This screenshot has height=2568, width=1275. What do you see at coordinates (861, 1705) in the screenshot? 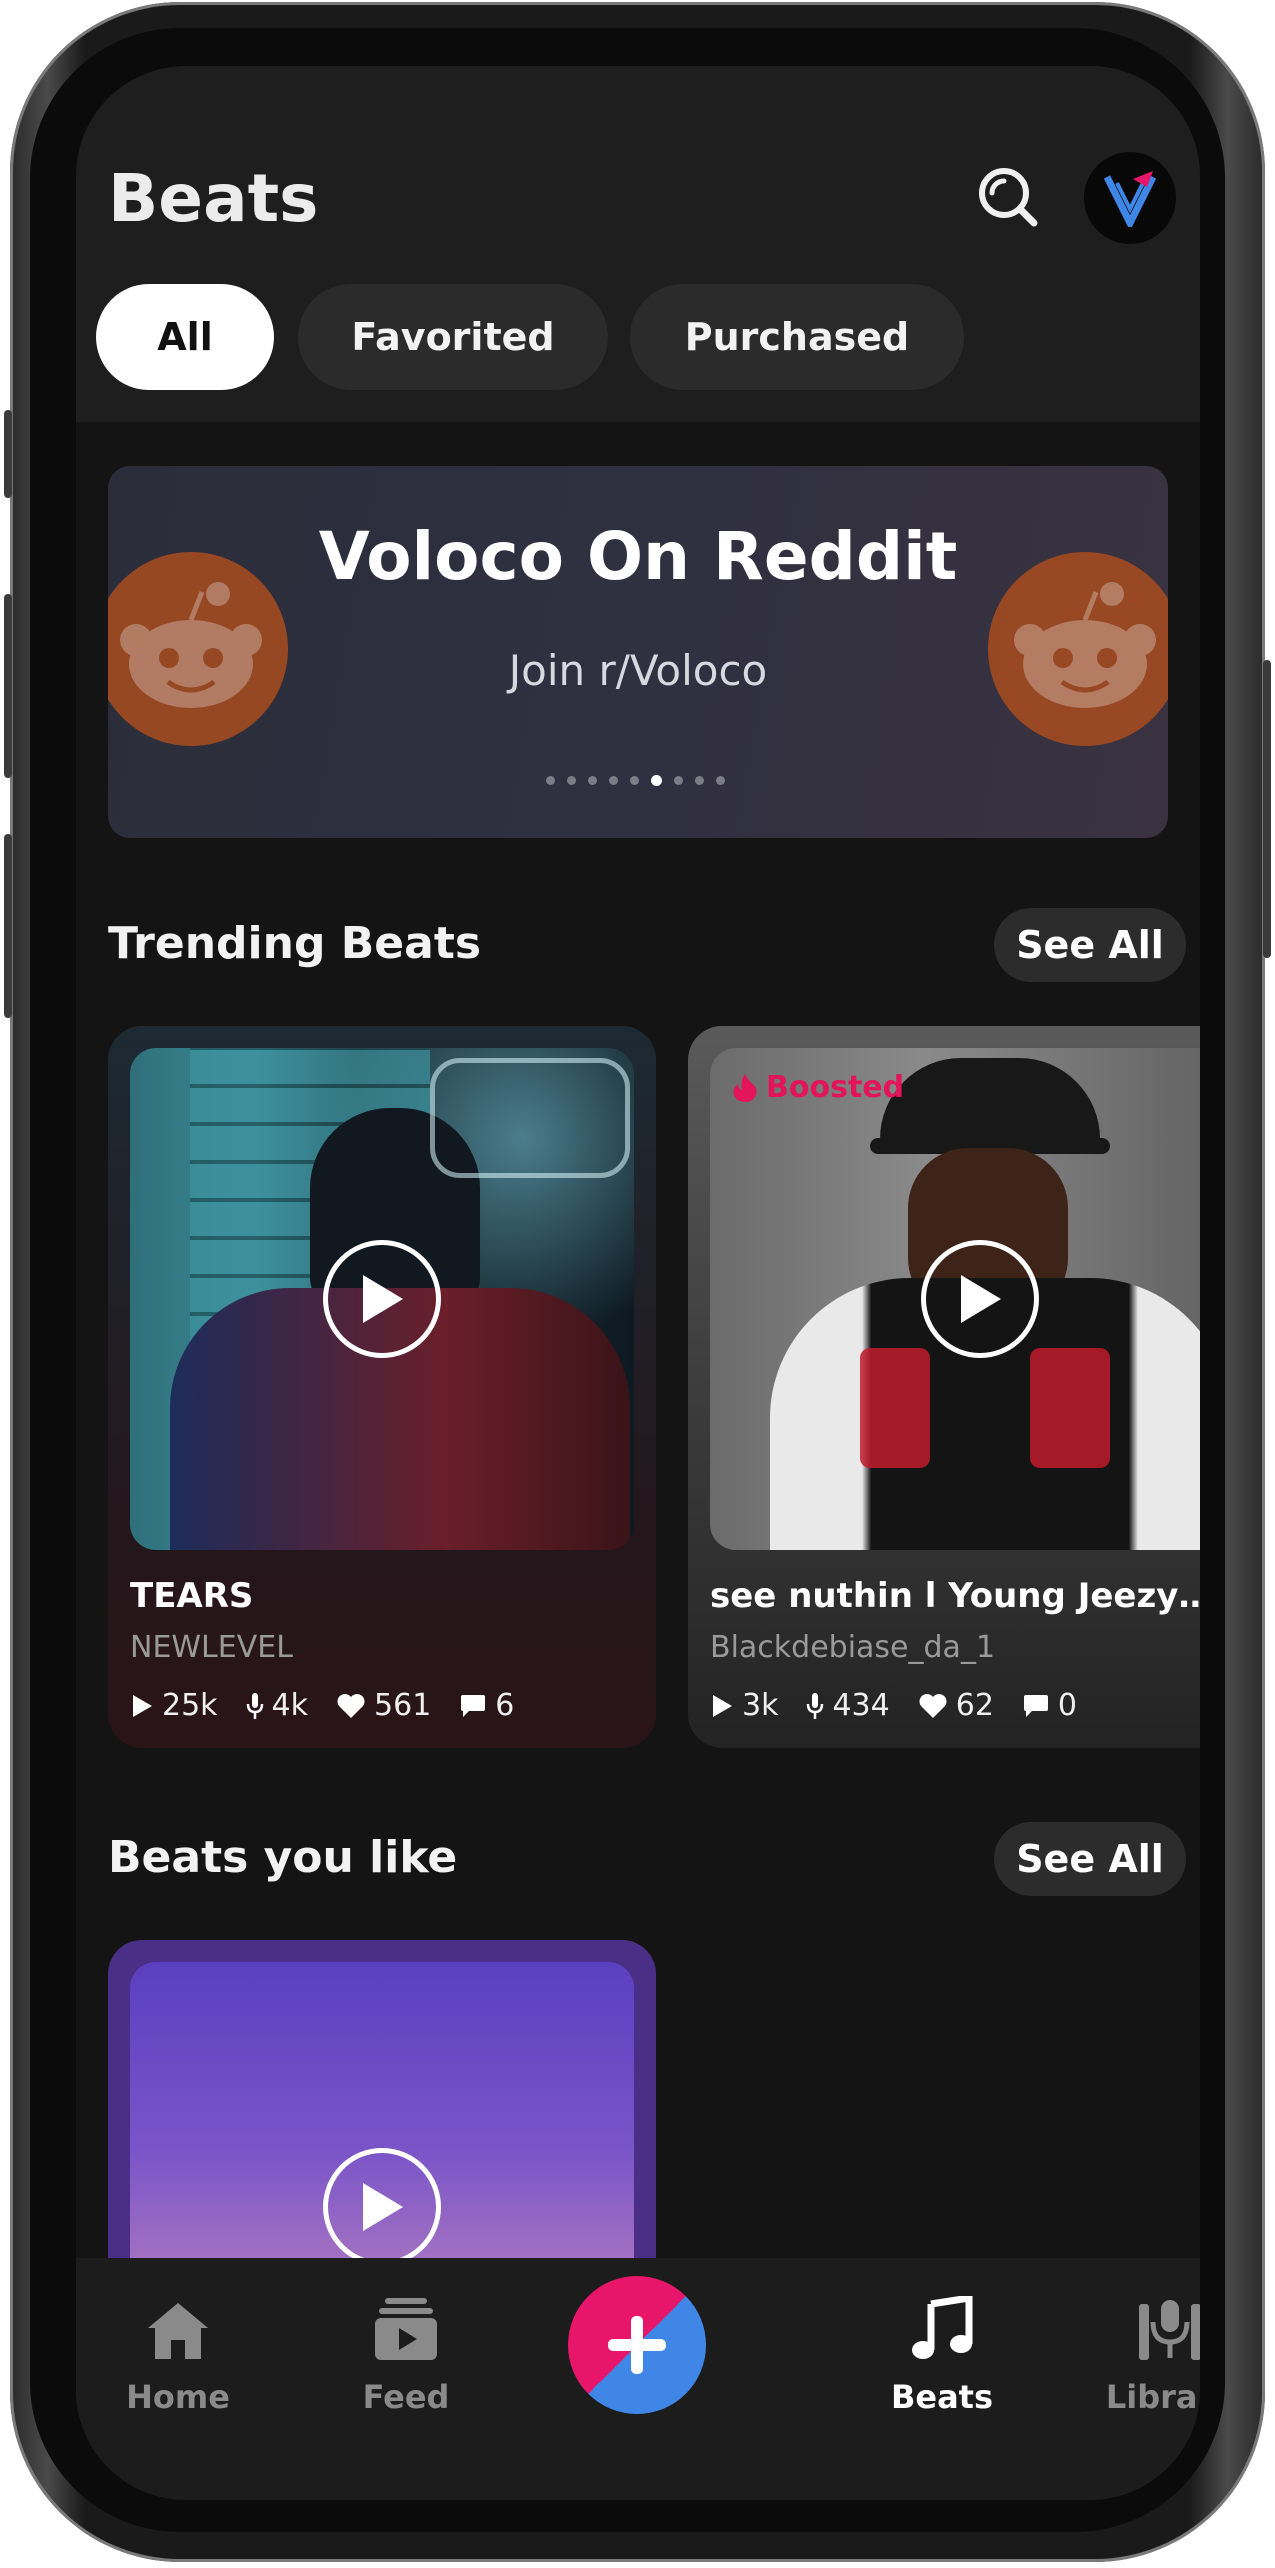
I see `recording-count: 434` at bounding box center [861, 1705].